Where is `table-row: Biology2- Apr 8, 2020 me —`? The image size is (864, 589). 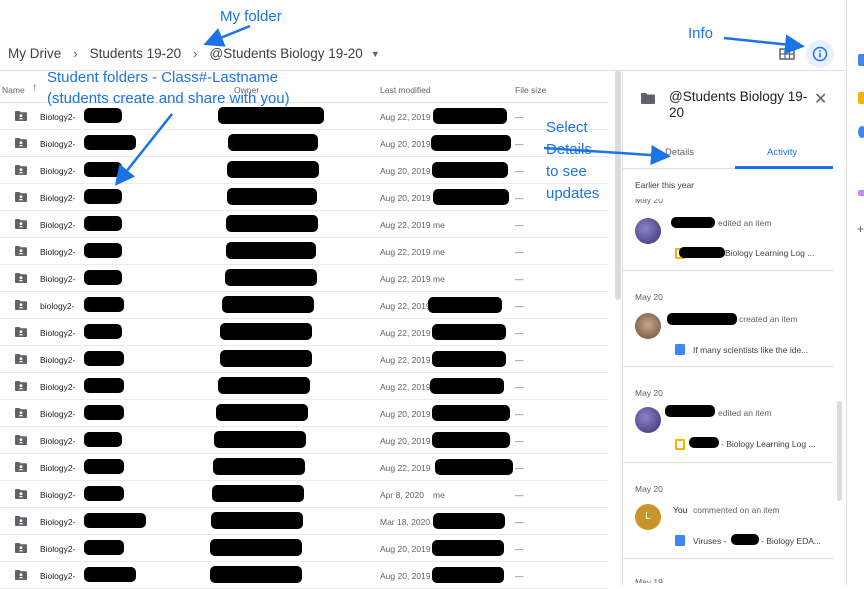
table-row: Biology2- Apr 8, 2020 me — is located at coordinates (304, 494).